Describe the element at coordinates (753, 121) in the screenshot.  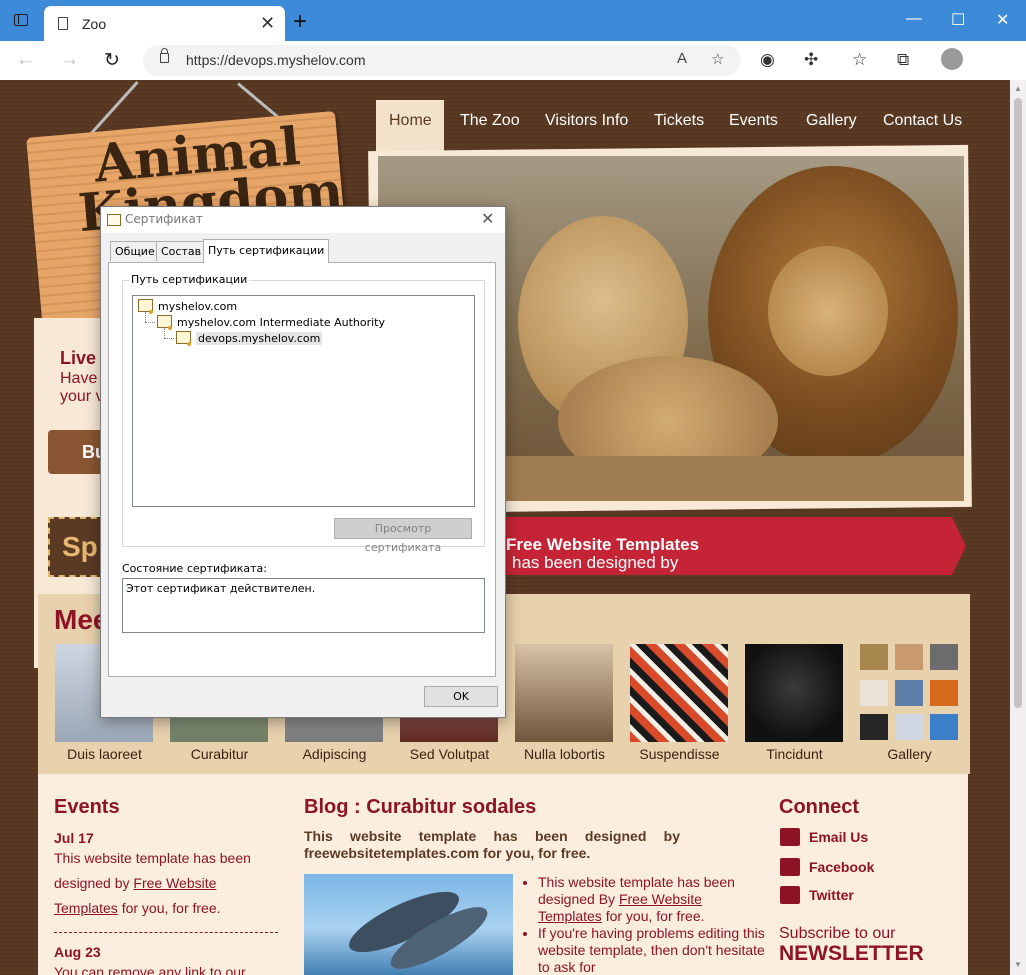
I see `nav-item-events: Events` at that location.